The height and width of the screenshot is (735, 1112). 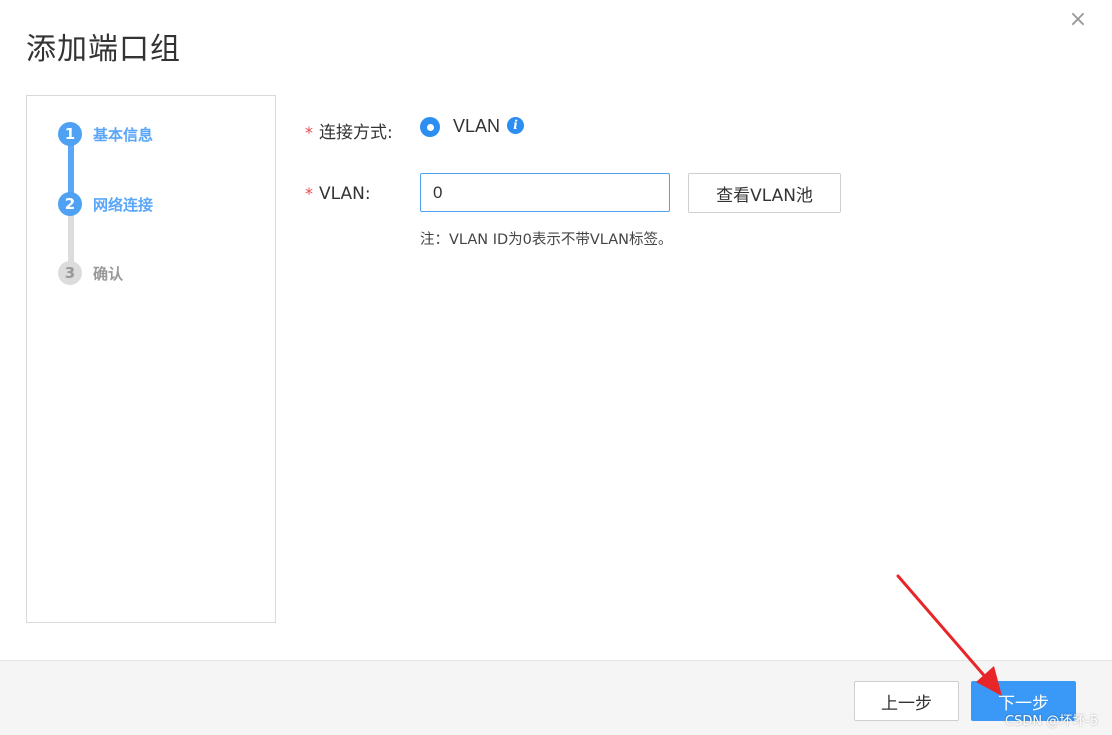 I want to click on step-number-badge: 3, so click(x=70, y=273).